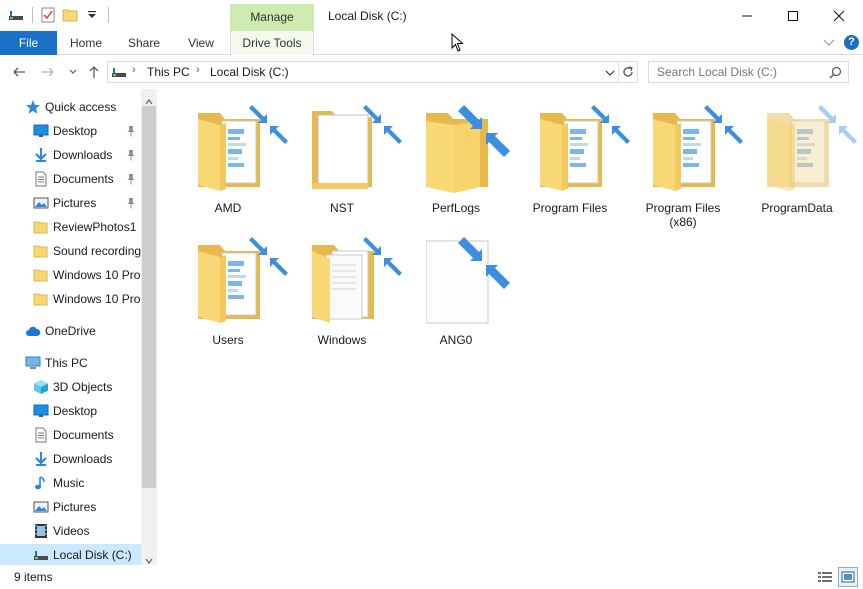  I want to click on nav-item: Videos, so click(70, 531).